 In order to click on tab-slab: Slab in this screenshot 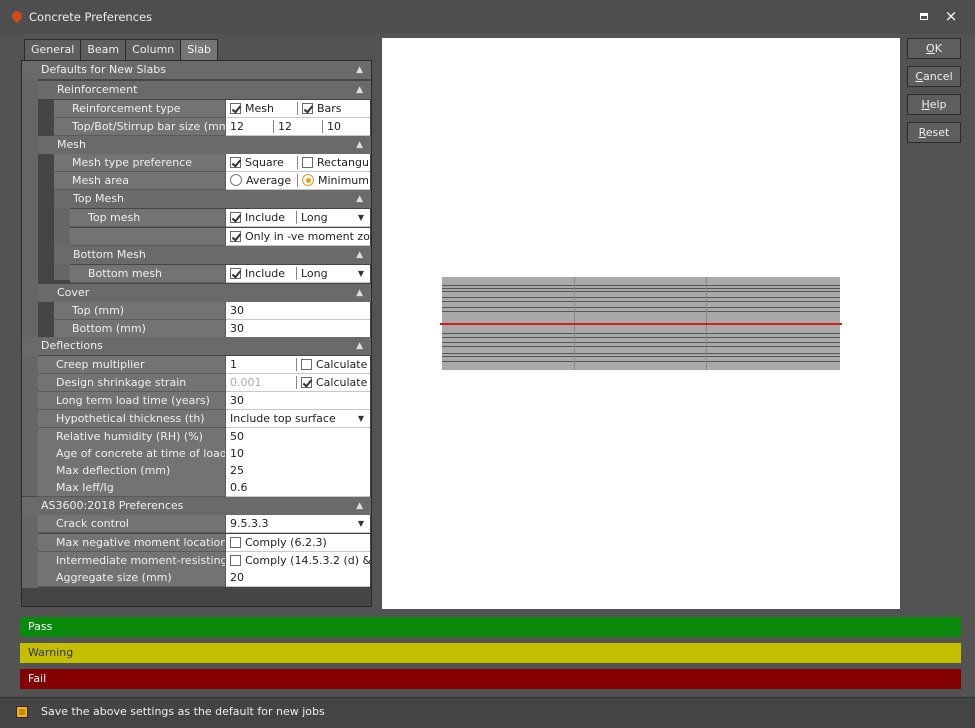, I will do `click(199, 50)`.